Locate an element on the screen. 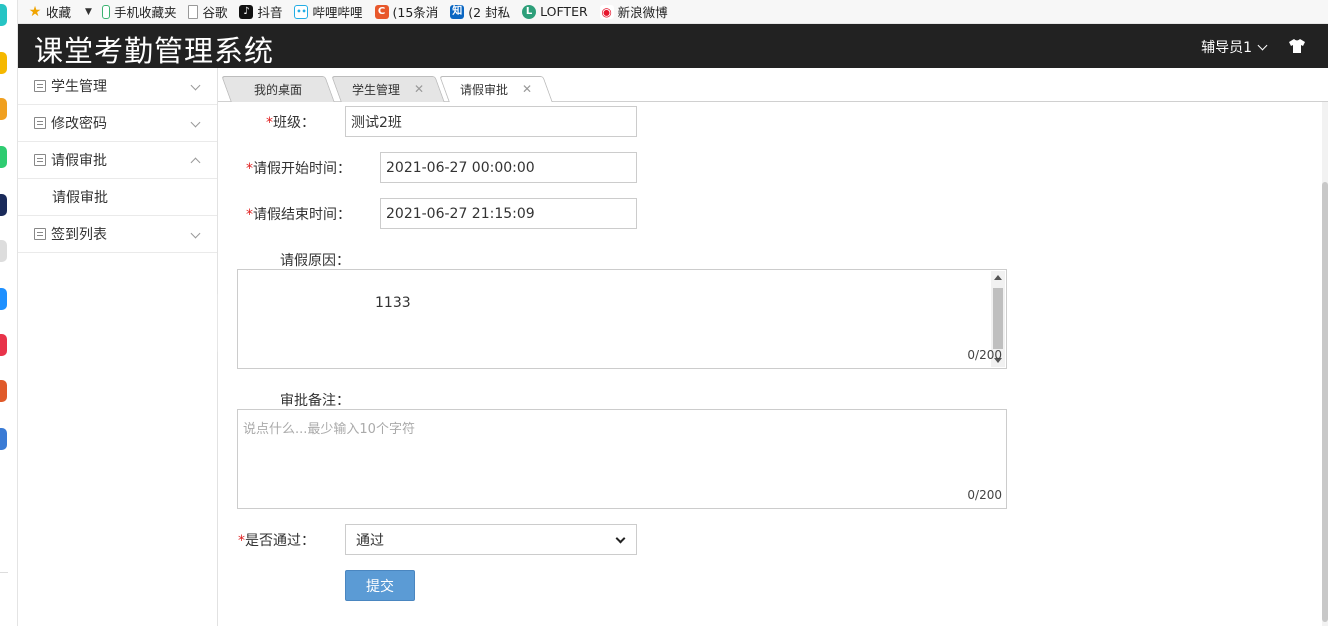  reason-label: 请假原因： is located at coordinates (315, 261).